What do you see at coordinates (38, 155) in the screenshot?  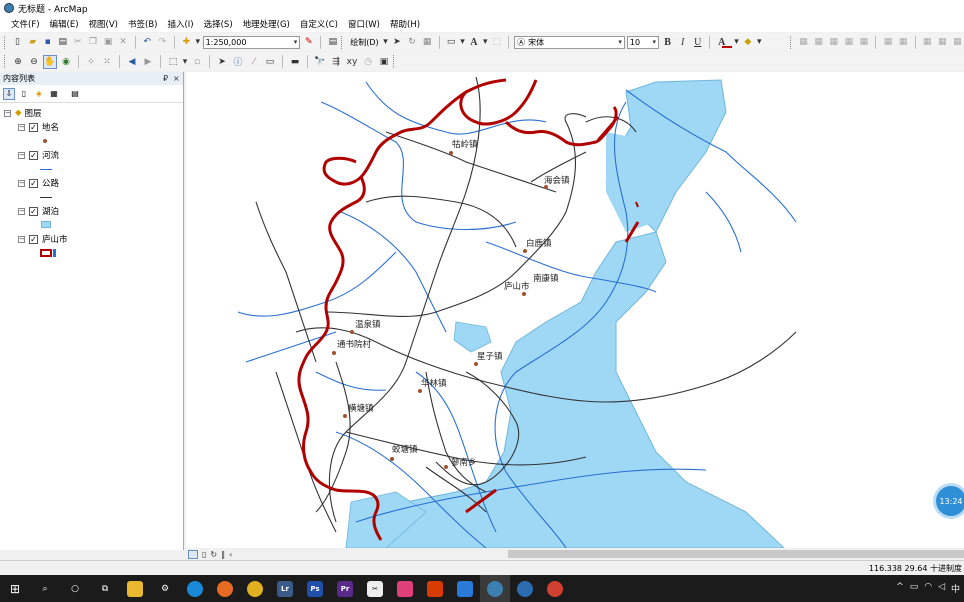 I see `toc-layer-rivers: − ✓ 河流` at bounding box center [38, 155].